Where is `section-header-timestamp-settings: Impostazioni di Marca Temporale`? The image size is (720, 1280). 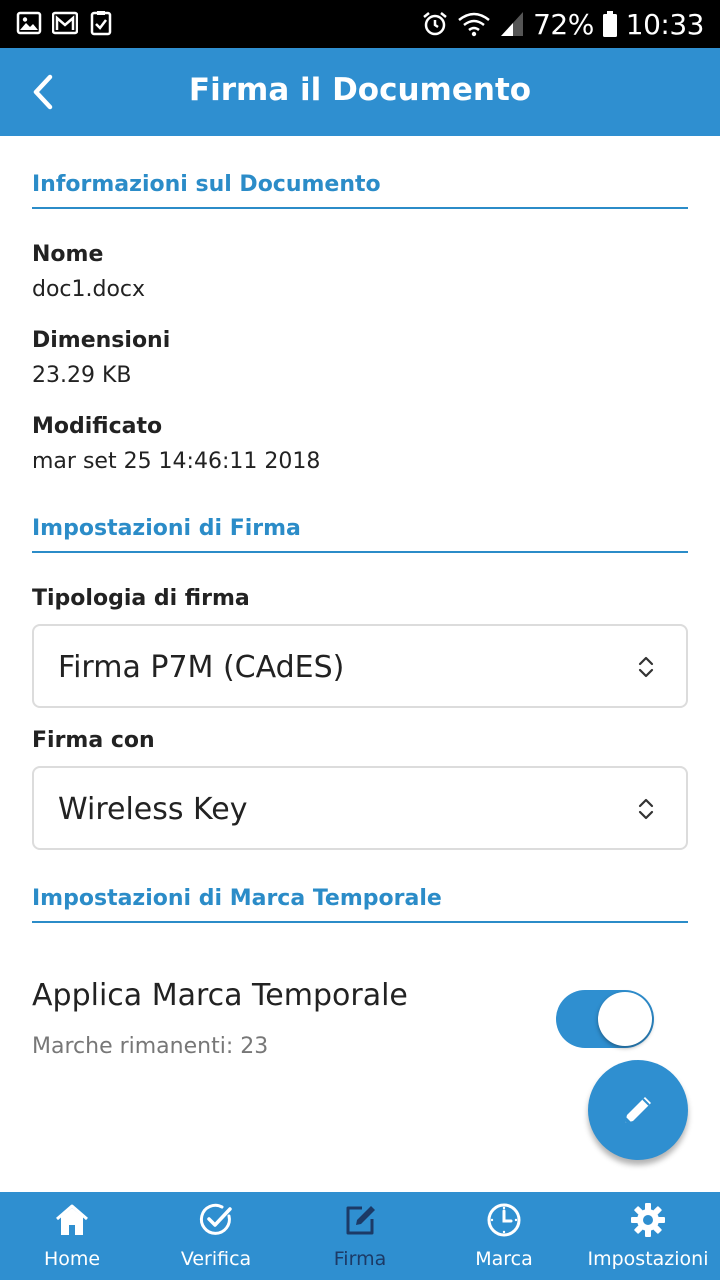 section-header-timestamp-settings: Impostazioni di Marca Temporale is located at coordinates (360, 904).